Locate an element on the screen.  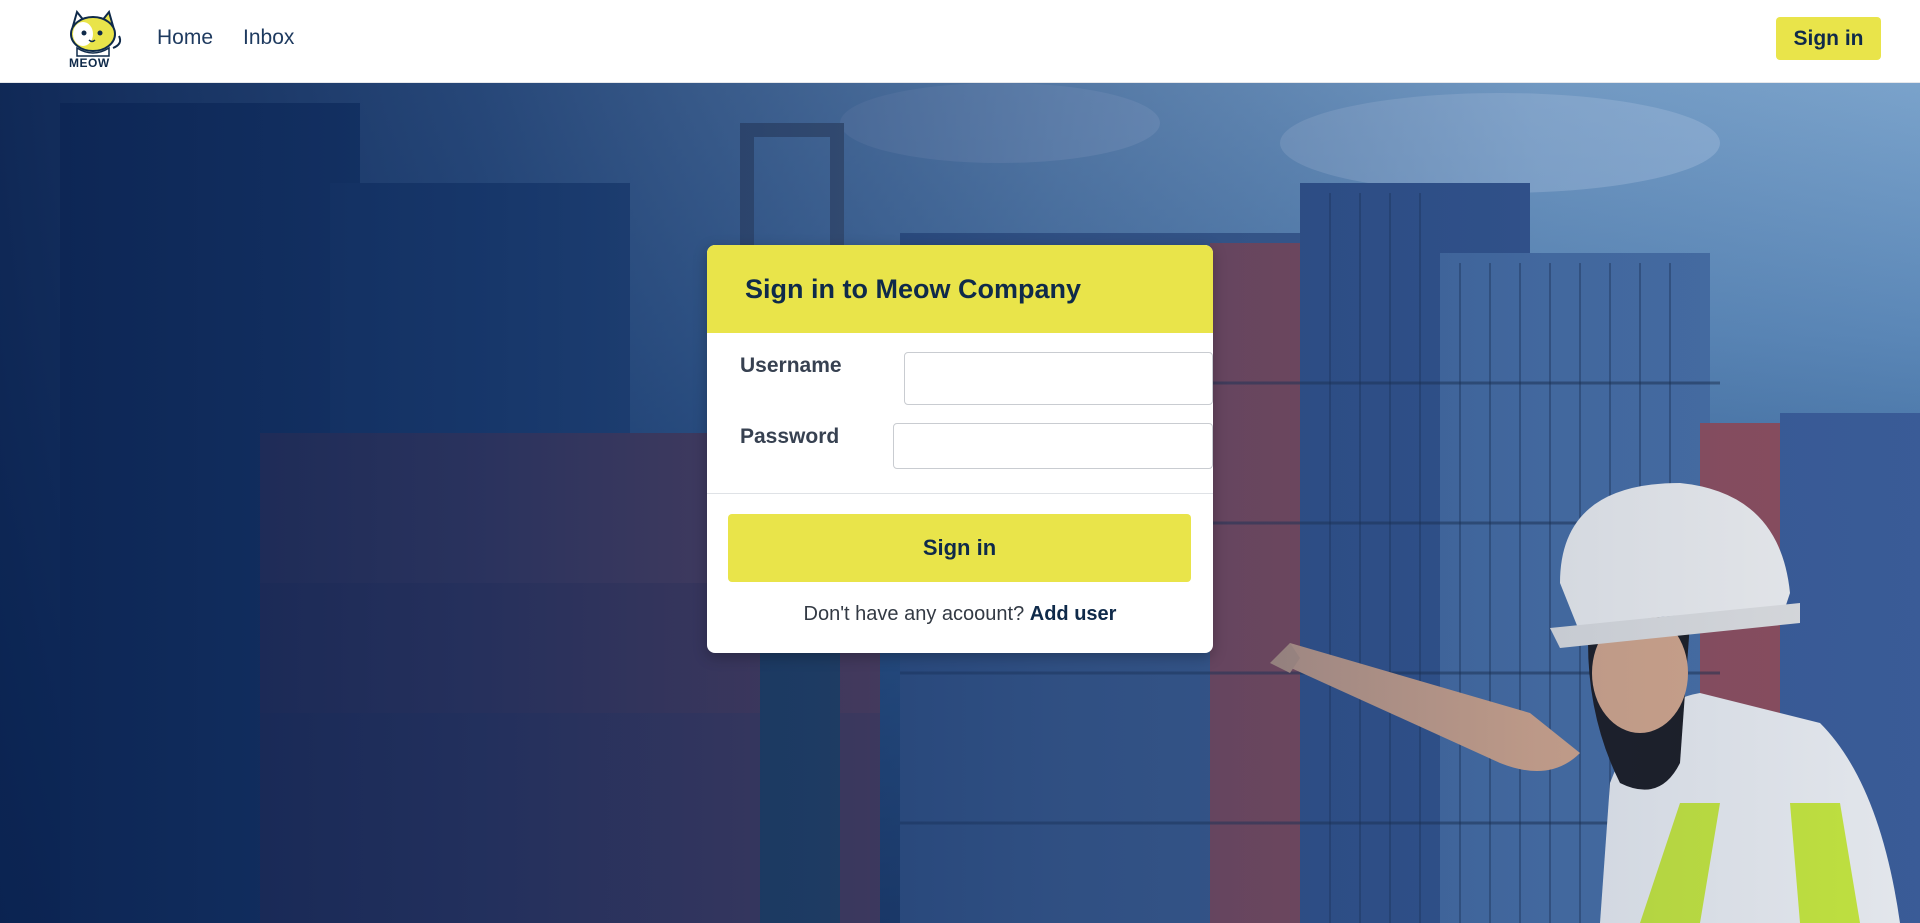
username-input is located at coordinates (1058, 378).